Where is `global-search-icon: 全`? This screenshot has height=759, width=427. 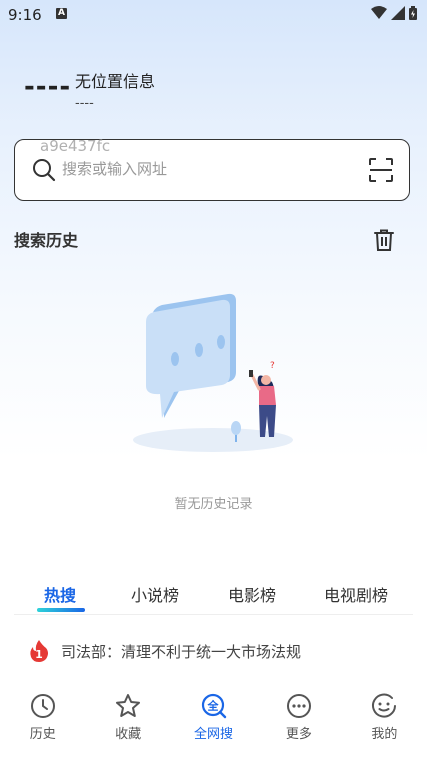
global-search-icon: 全 is located at coordinates (213, 706).